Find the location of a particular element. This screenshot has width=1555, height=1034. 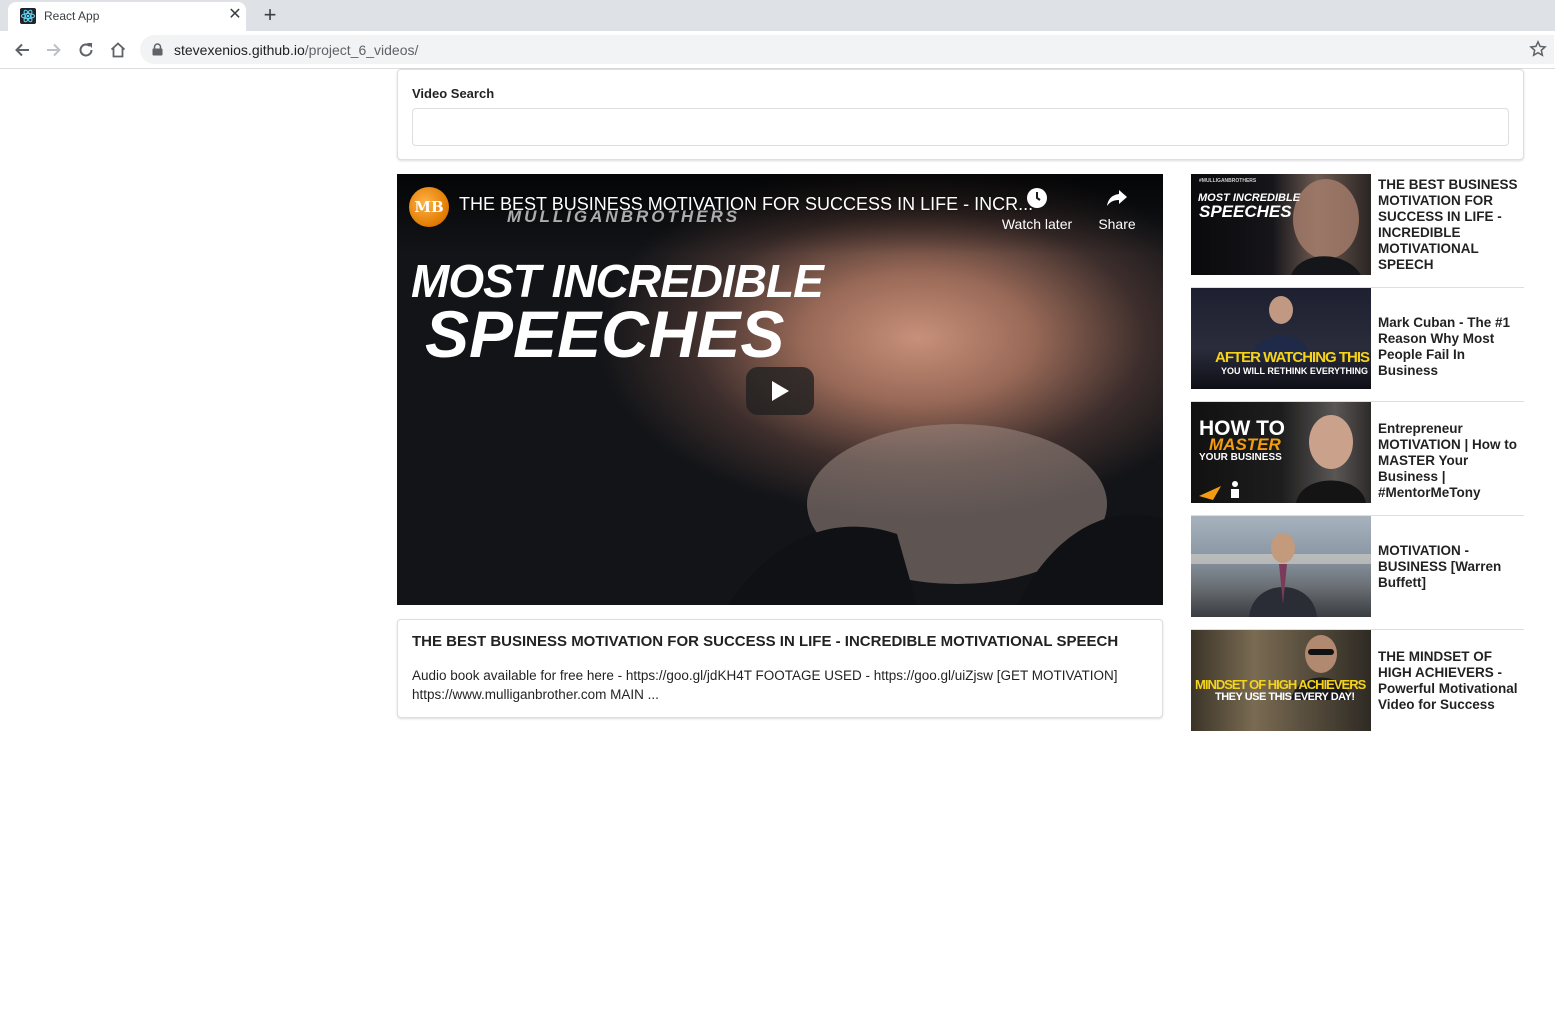

arrow-left-icon is located at coordinates (22, 50).